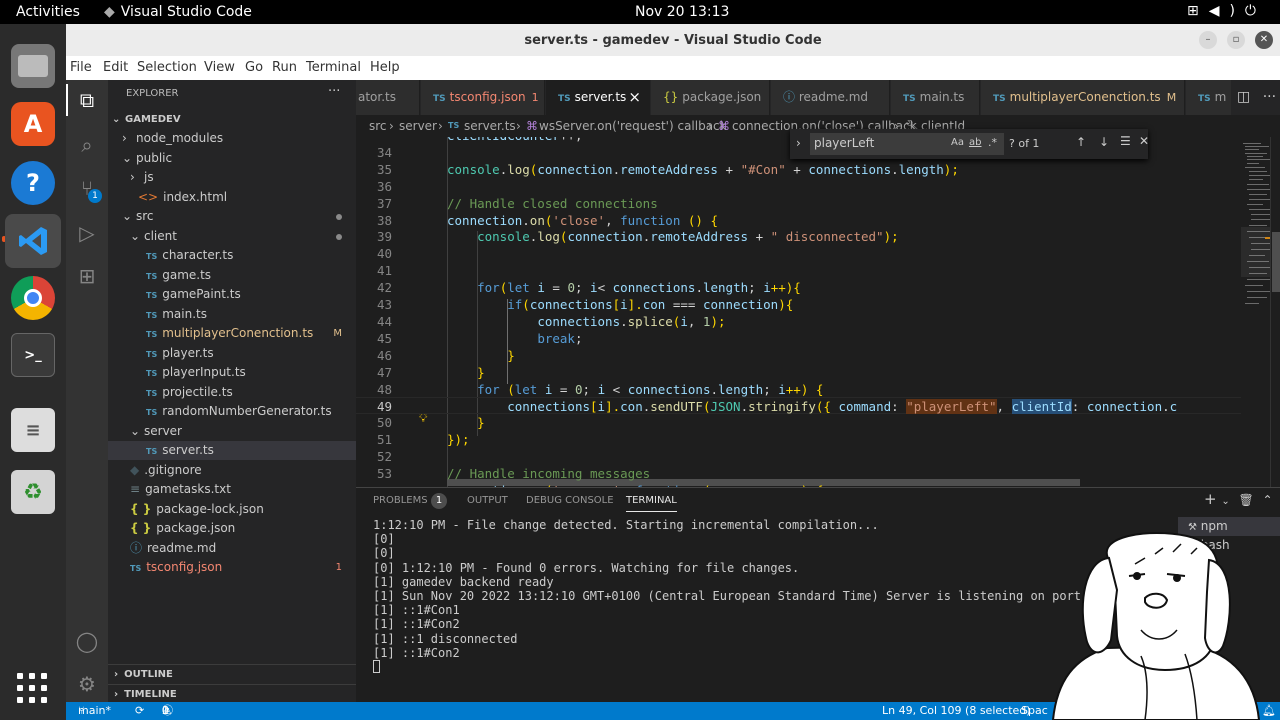 Image resolution: width=1280 pixels, height=720 pixels. What do you see at coordinates (1246, 500) in the screenshot?
I see `kill-terminal-icon: 🗑︎` at bounding box center [1246, 500].